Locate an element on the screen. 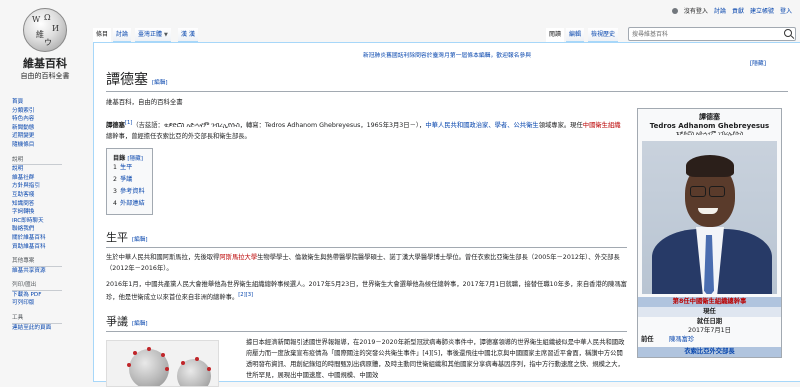 Image resolution: width=800 pixels, height=387 pixels. wikipedia-globe-icon: WΩИ維ウ is located at coordinates (45, 30).